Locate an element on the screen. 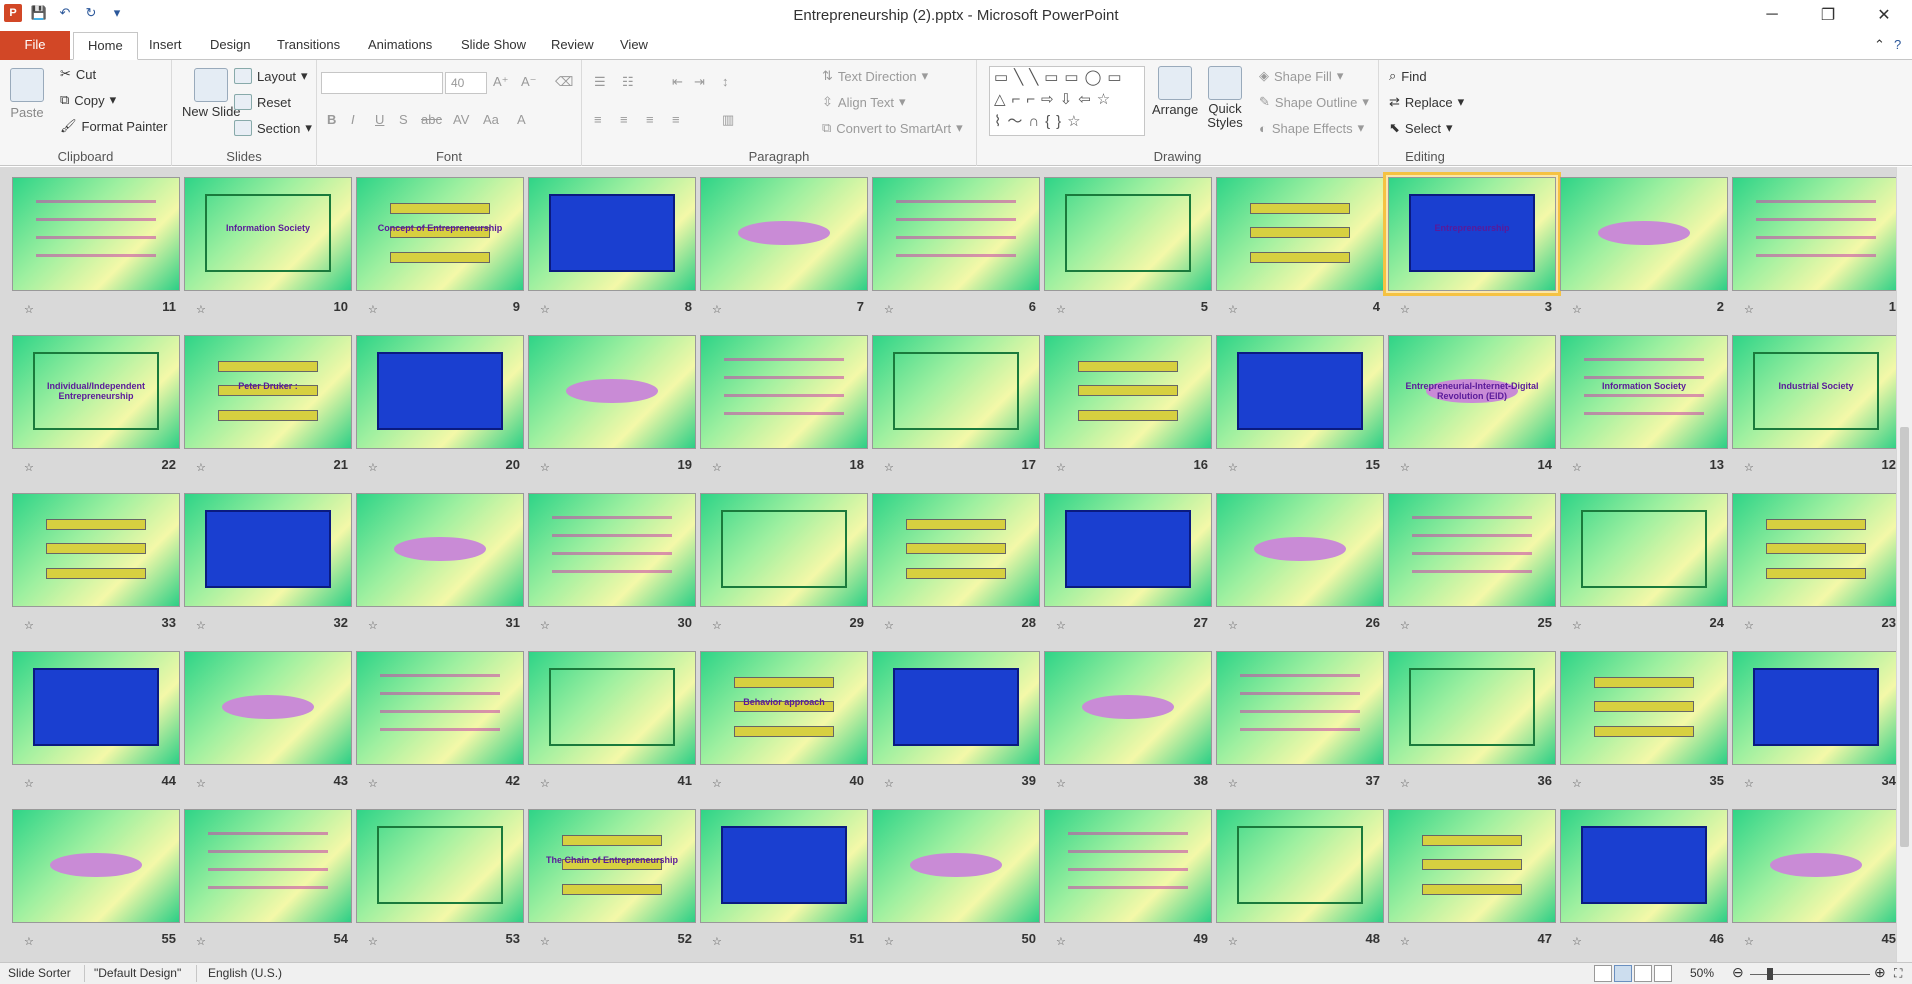 This screenshot has height=984, width=1912. slide-thumbnail: ☆ 41 is located at coordinates (612, 728).